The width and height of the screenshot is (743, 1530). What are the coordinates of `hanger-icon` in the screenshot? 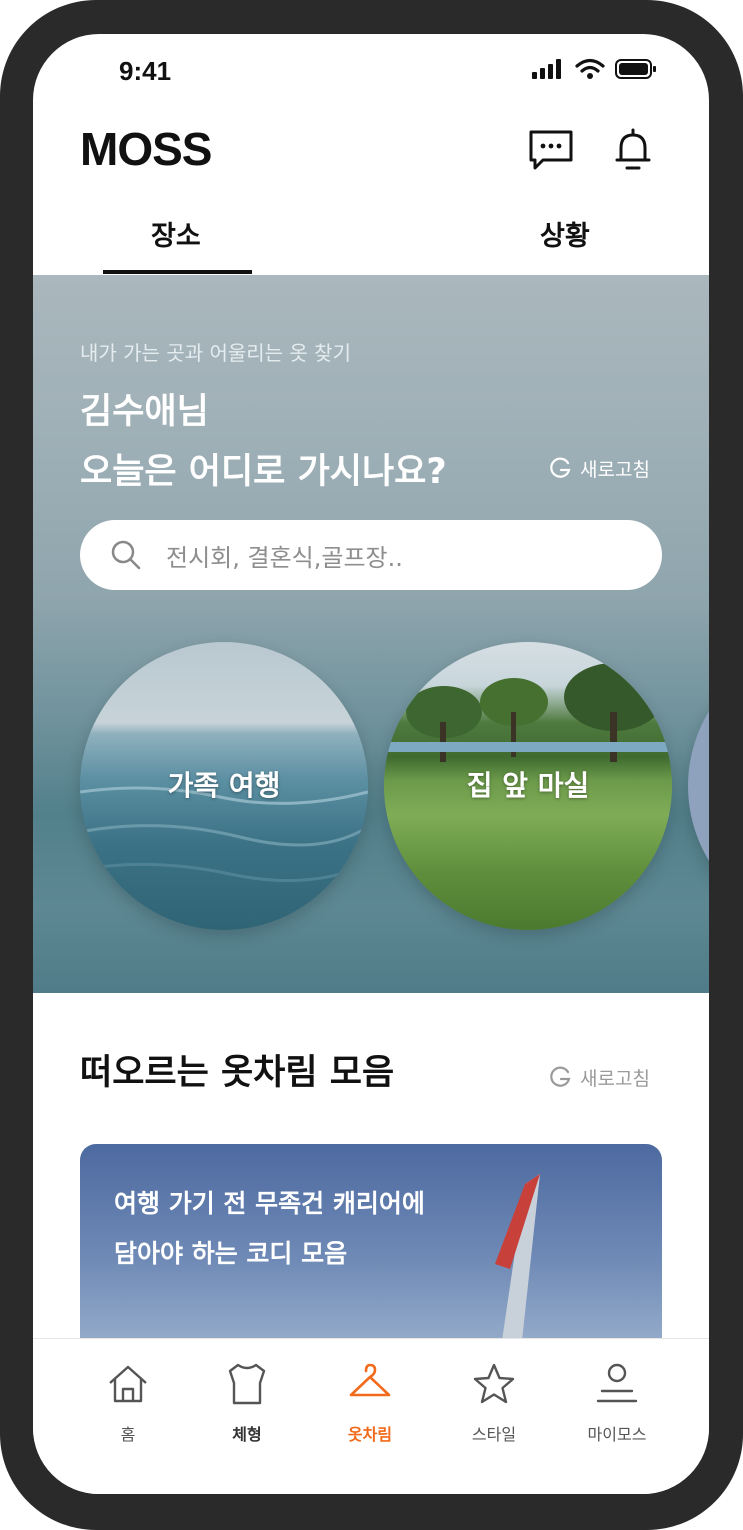 It's located at (370, 1380).